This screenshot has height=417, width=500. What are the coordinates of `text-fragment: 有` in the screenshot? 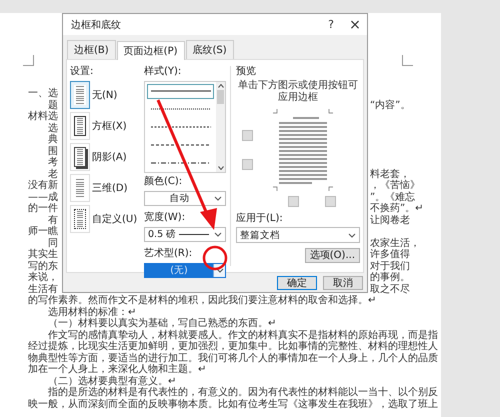 It's located at (53, 220).